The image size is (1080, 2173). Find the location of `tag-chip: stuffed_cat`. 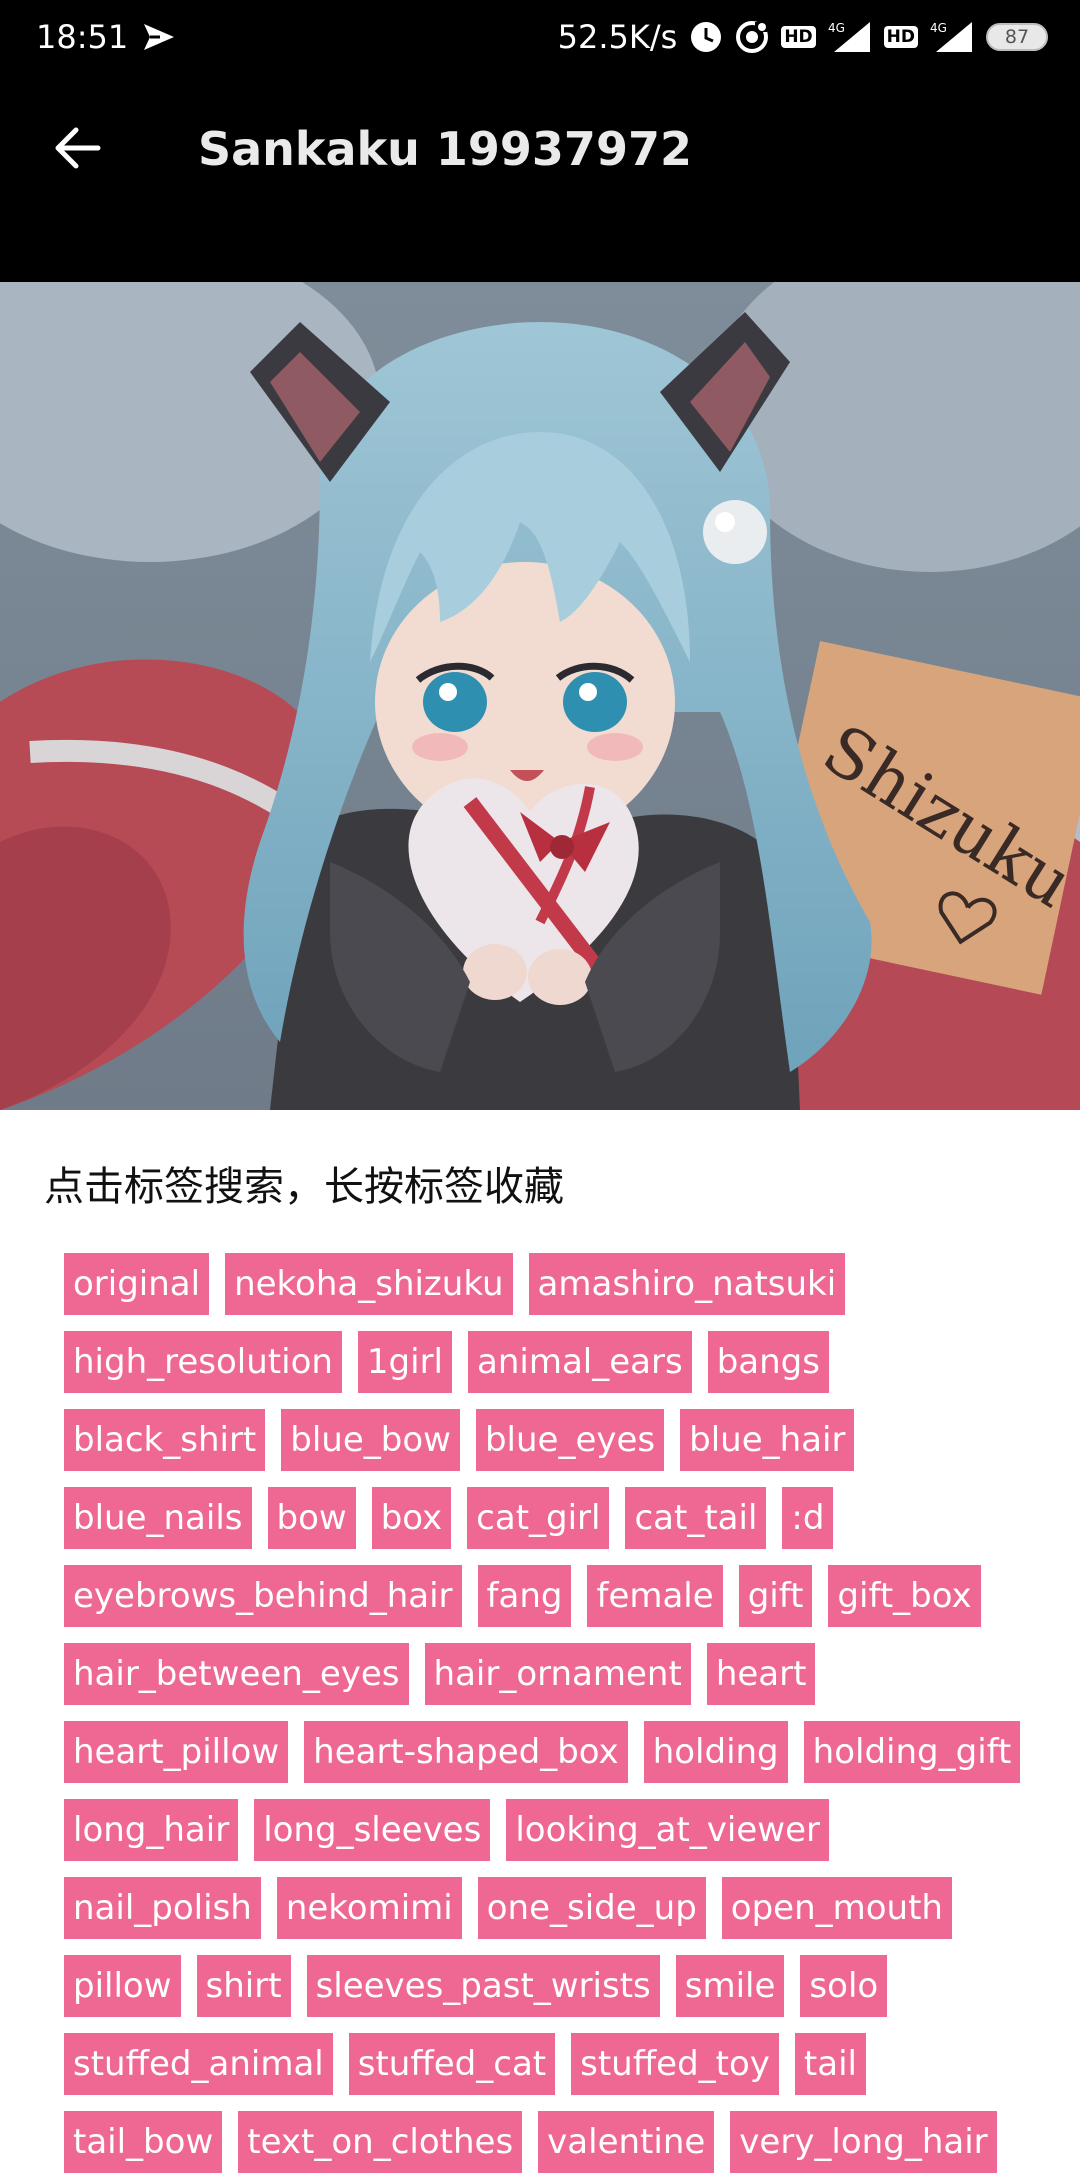

tag-chip: stuffed_cat is located at coordinates (452, 2064).